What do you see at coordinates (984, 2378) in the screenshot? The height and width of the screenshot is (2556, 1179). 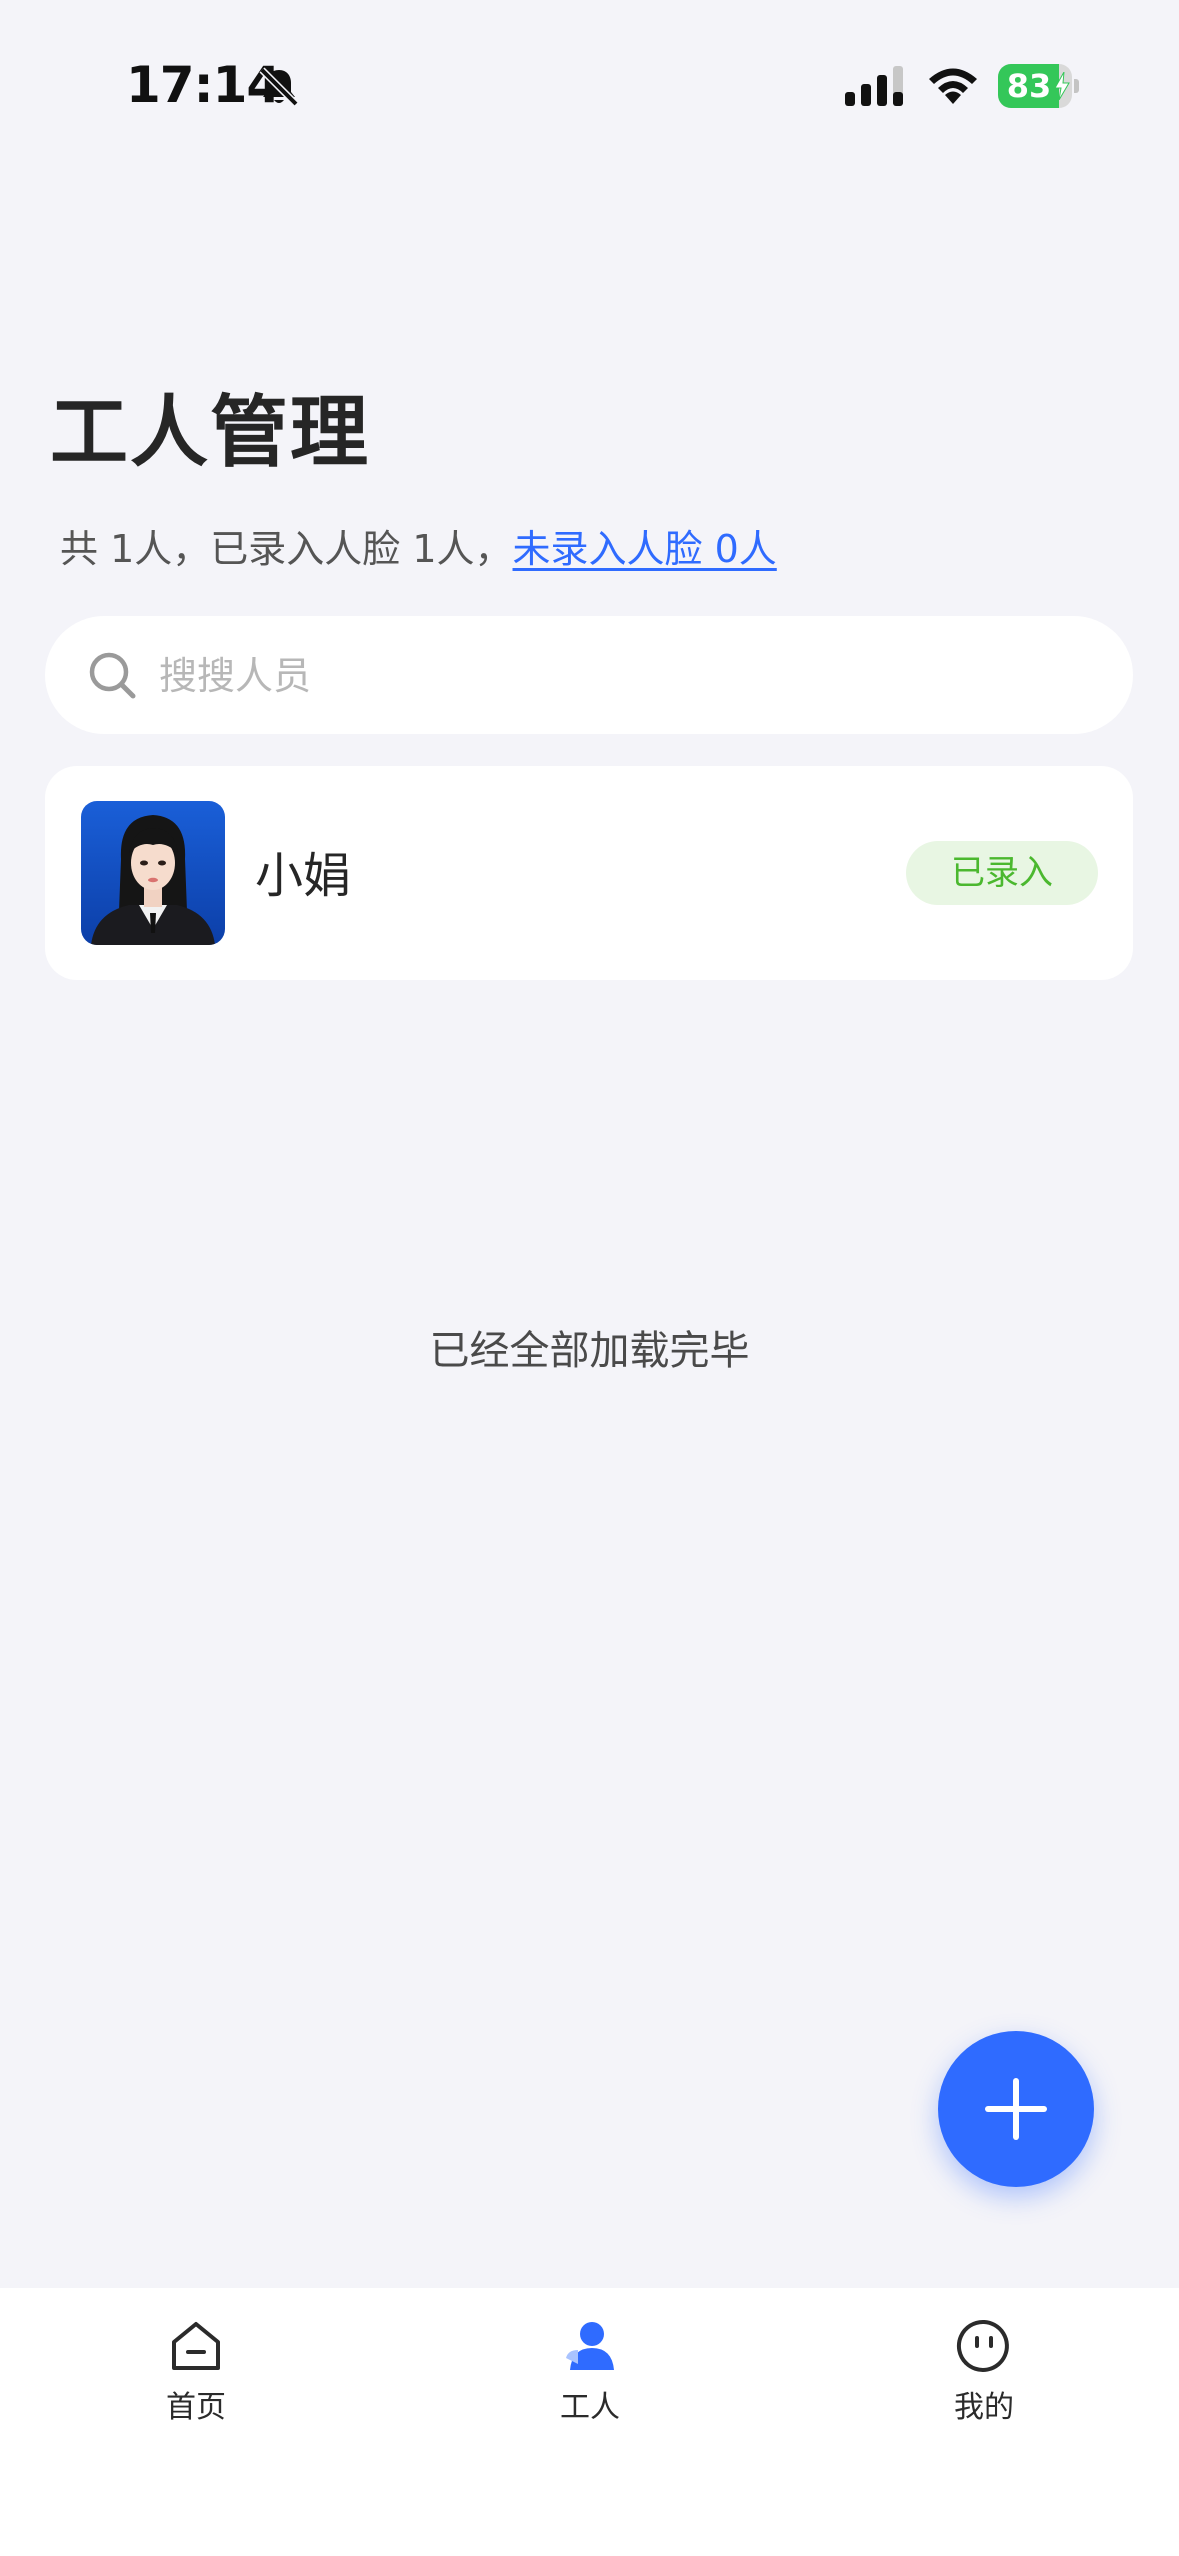 I see `tab-profile: 我的` at bounding box center [984, 2378].